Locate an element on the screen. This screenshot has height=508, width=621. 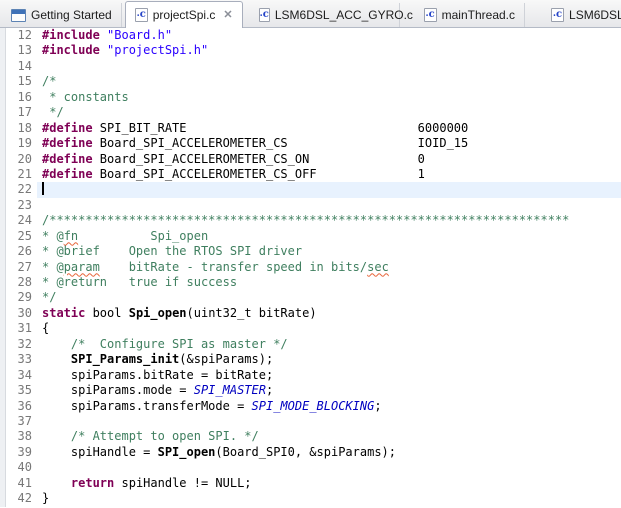
line-number: 40 is located at coordinates (21, 468).